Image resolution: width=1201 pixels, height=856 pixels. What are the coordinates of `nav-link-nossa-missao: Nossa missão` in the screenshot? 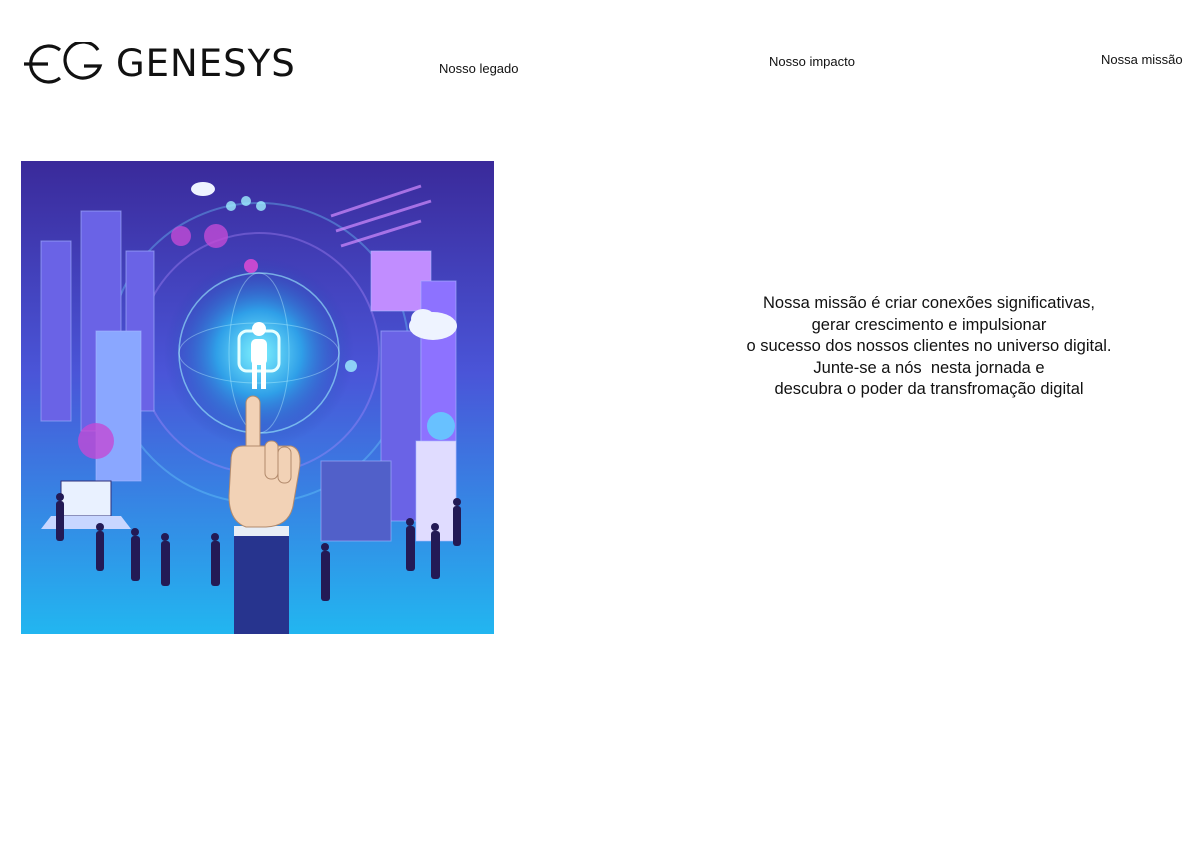 It's located at (1142, 59).